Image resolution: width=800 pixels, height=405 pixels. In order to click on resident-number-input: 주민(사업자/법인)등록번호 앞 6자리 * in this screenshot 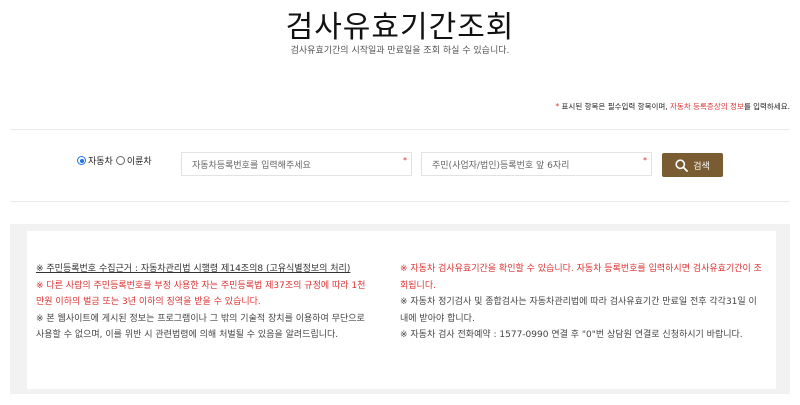, I will do `click(536, 164)`.